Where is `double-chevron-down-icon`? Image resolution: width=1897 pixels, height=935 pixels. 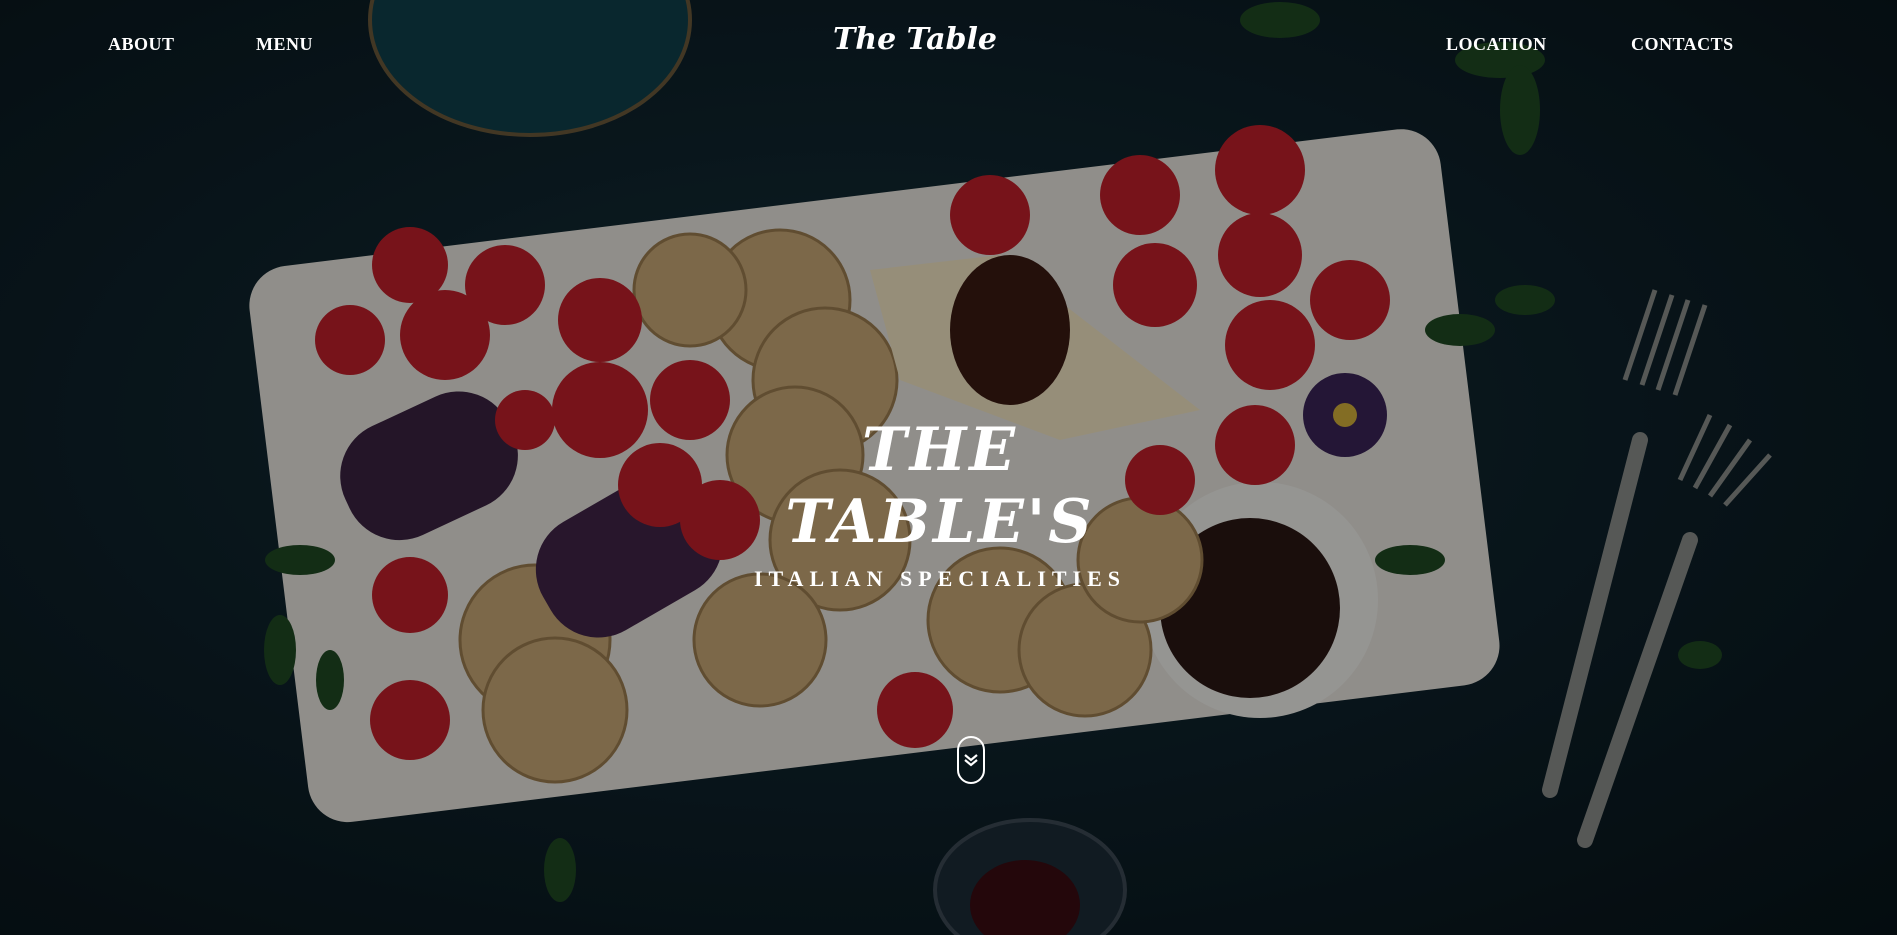 double-chevron-down-icon is located at coordinates (971, 760).